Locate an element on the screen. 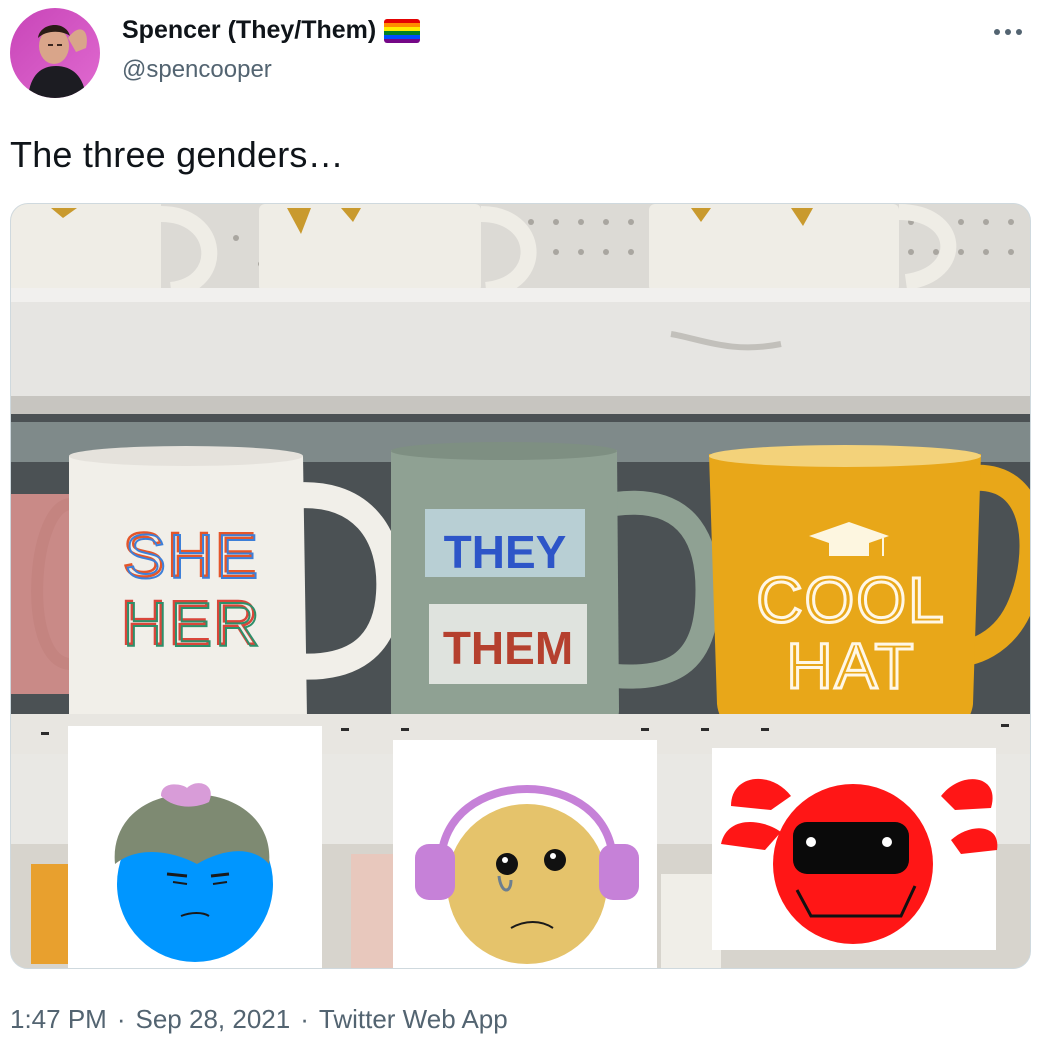 The image size is (1044, 1044). tweet-meta: 1:47 PM · Sep 28, 2021 · Twitter Web App is located at coordinates (259, 1019).